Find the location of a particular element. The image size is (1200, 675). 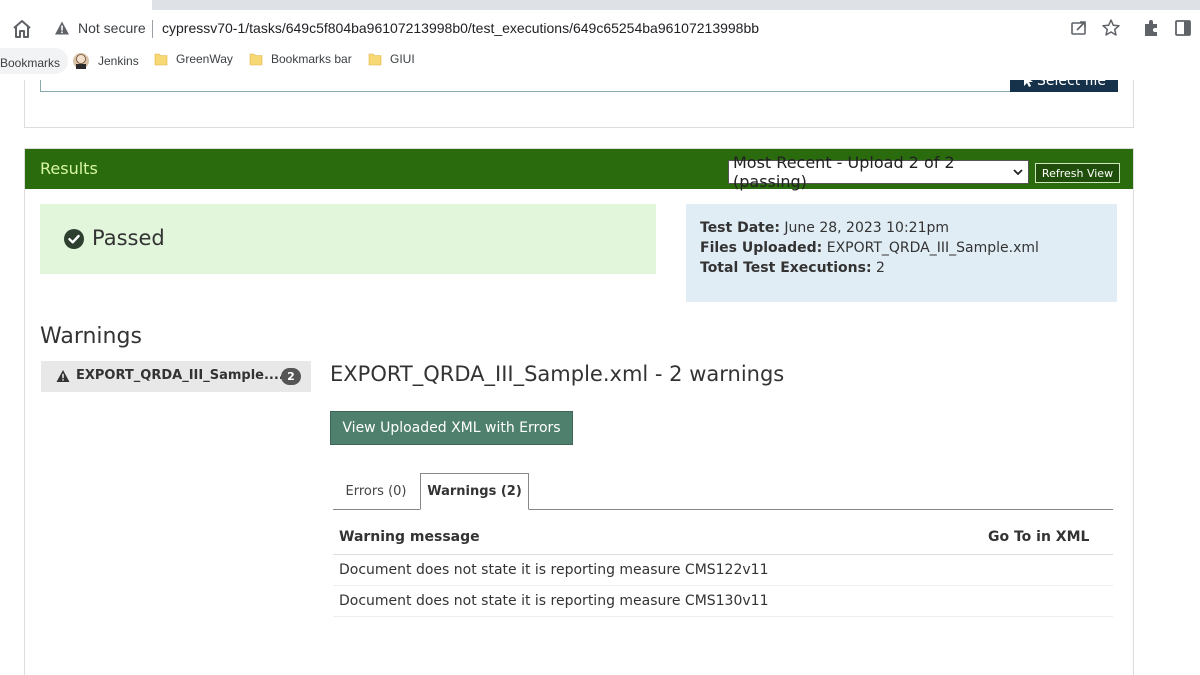

test-date-line: Test Date: June 28, 2023 10:21pm is located at coordinates (901, 228).